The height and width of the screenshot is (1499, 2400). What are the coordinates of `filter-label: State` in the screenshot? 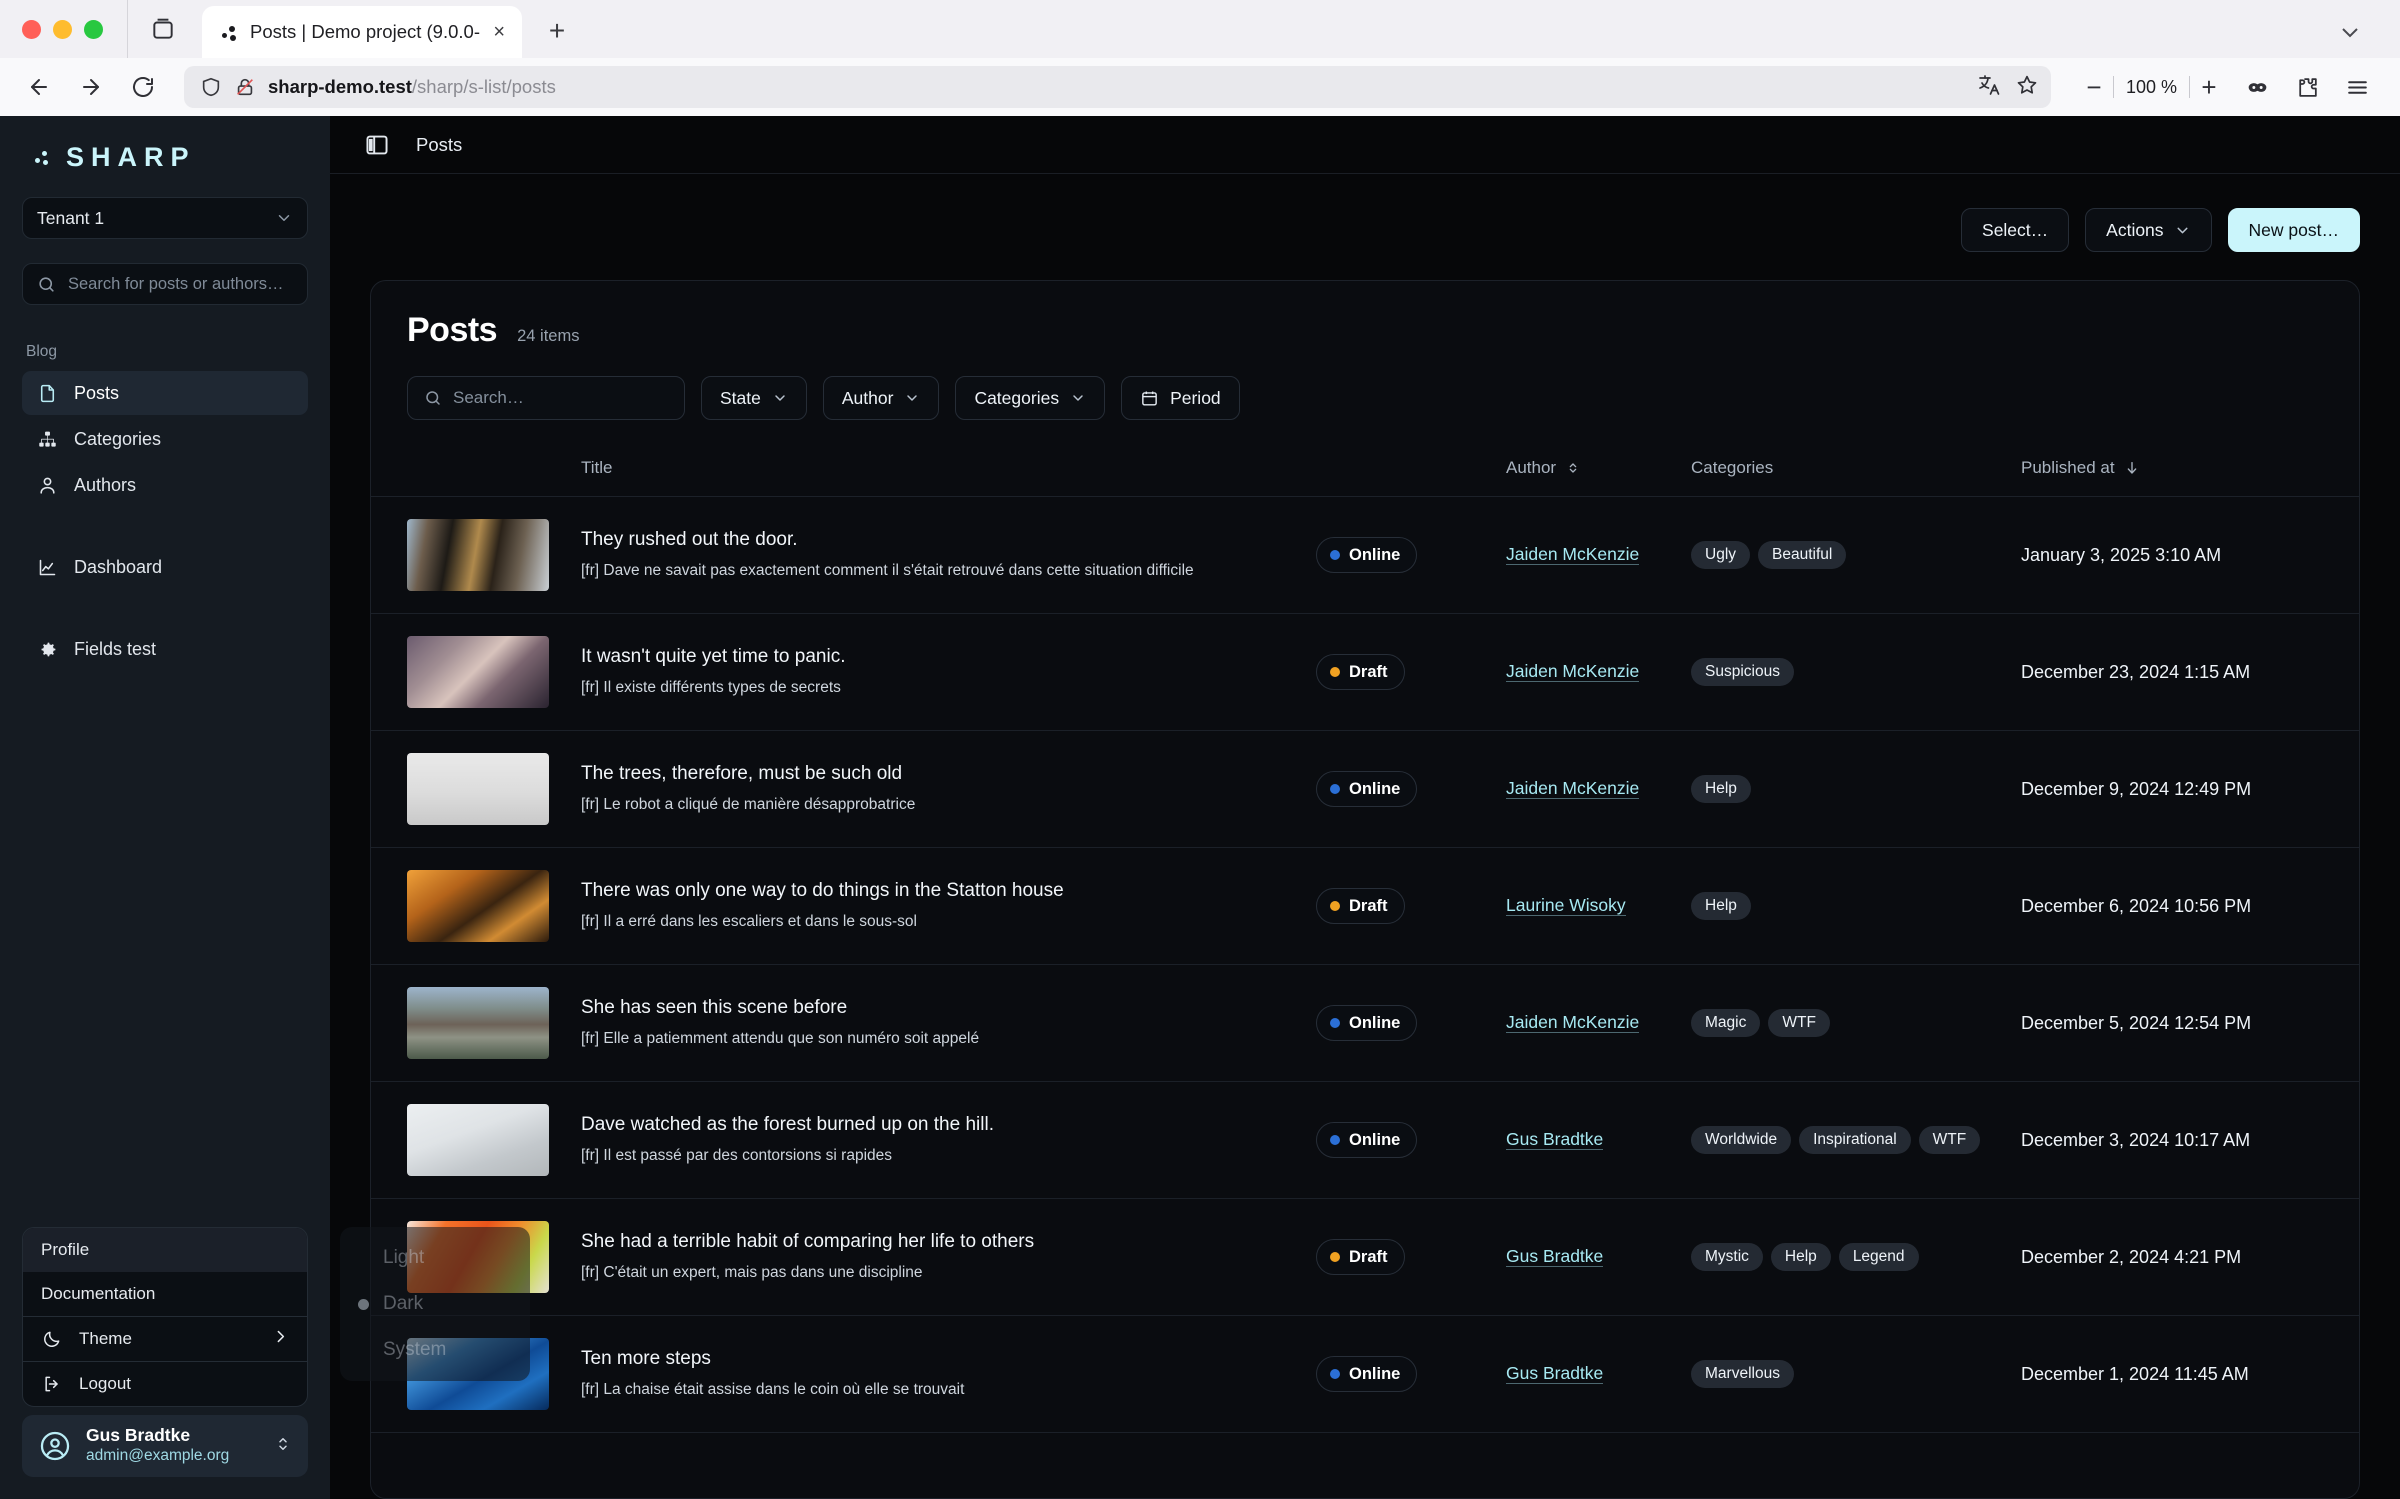 It's located at (740, 397).